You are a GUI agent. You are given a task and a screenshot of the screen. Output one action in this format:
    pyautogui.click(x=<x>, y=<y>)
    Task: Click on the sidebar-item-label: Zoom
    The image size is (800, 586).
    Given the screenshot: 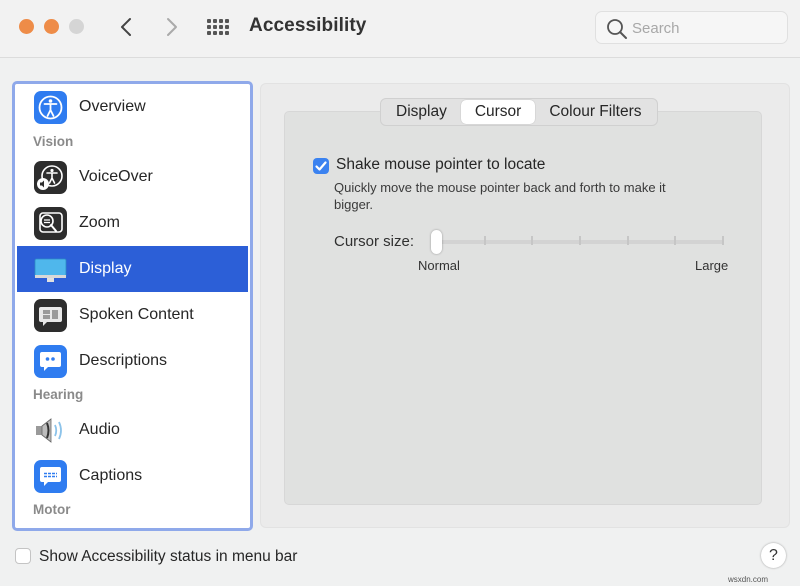 What is the action you would take?
    pyautogui.click(x=99, y=222)
    